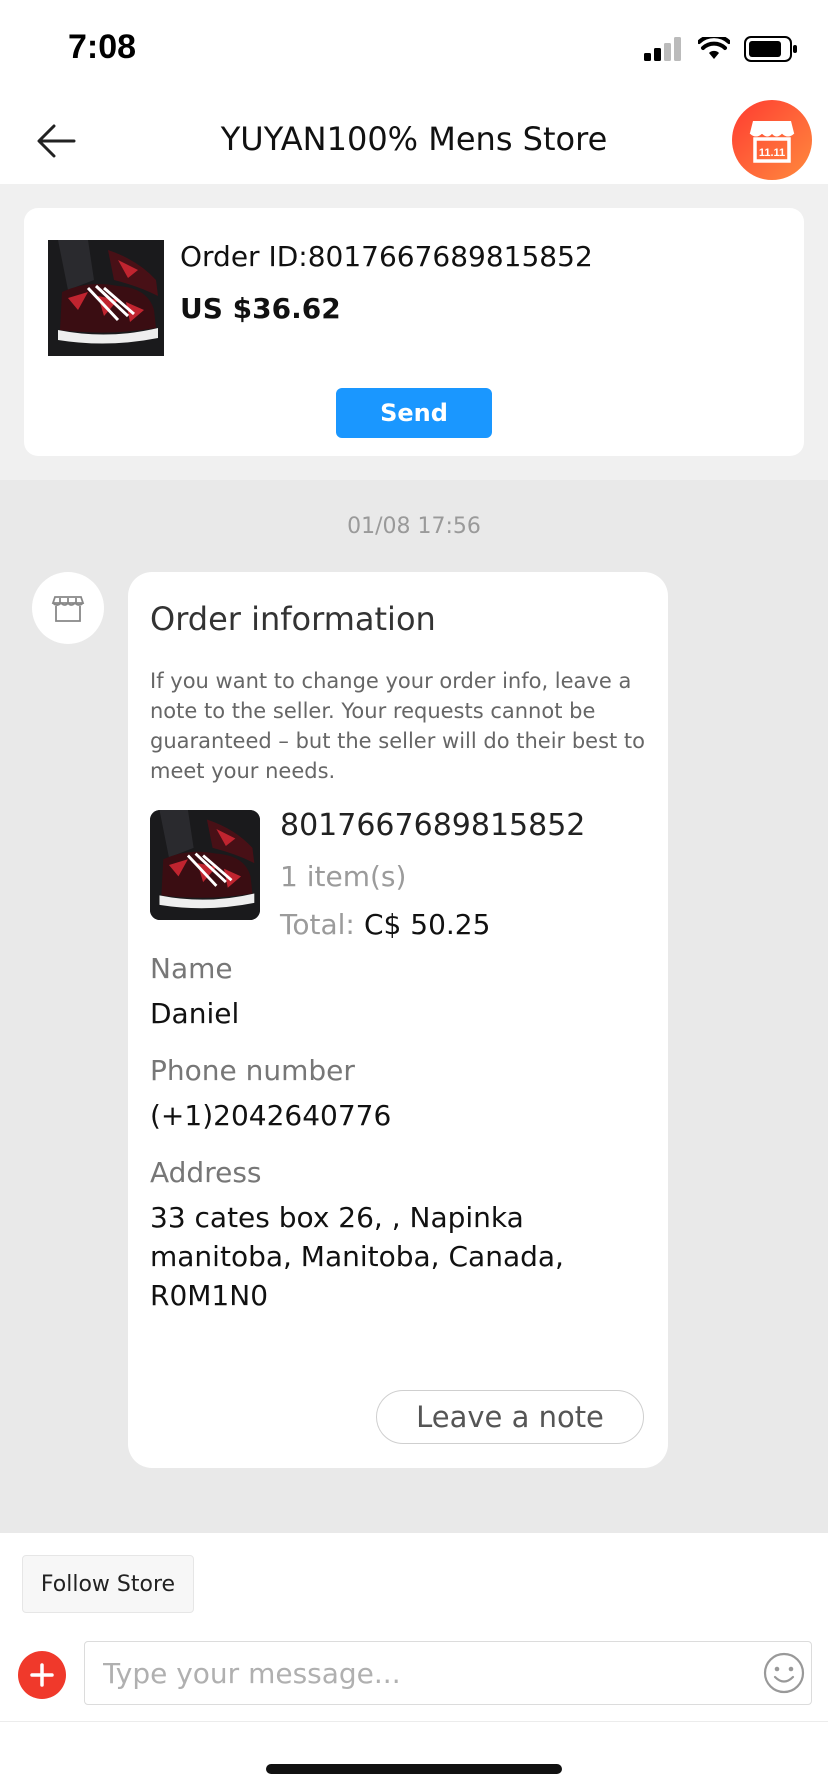  I want to click on address-label: Address, so click(206, 1172).